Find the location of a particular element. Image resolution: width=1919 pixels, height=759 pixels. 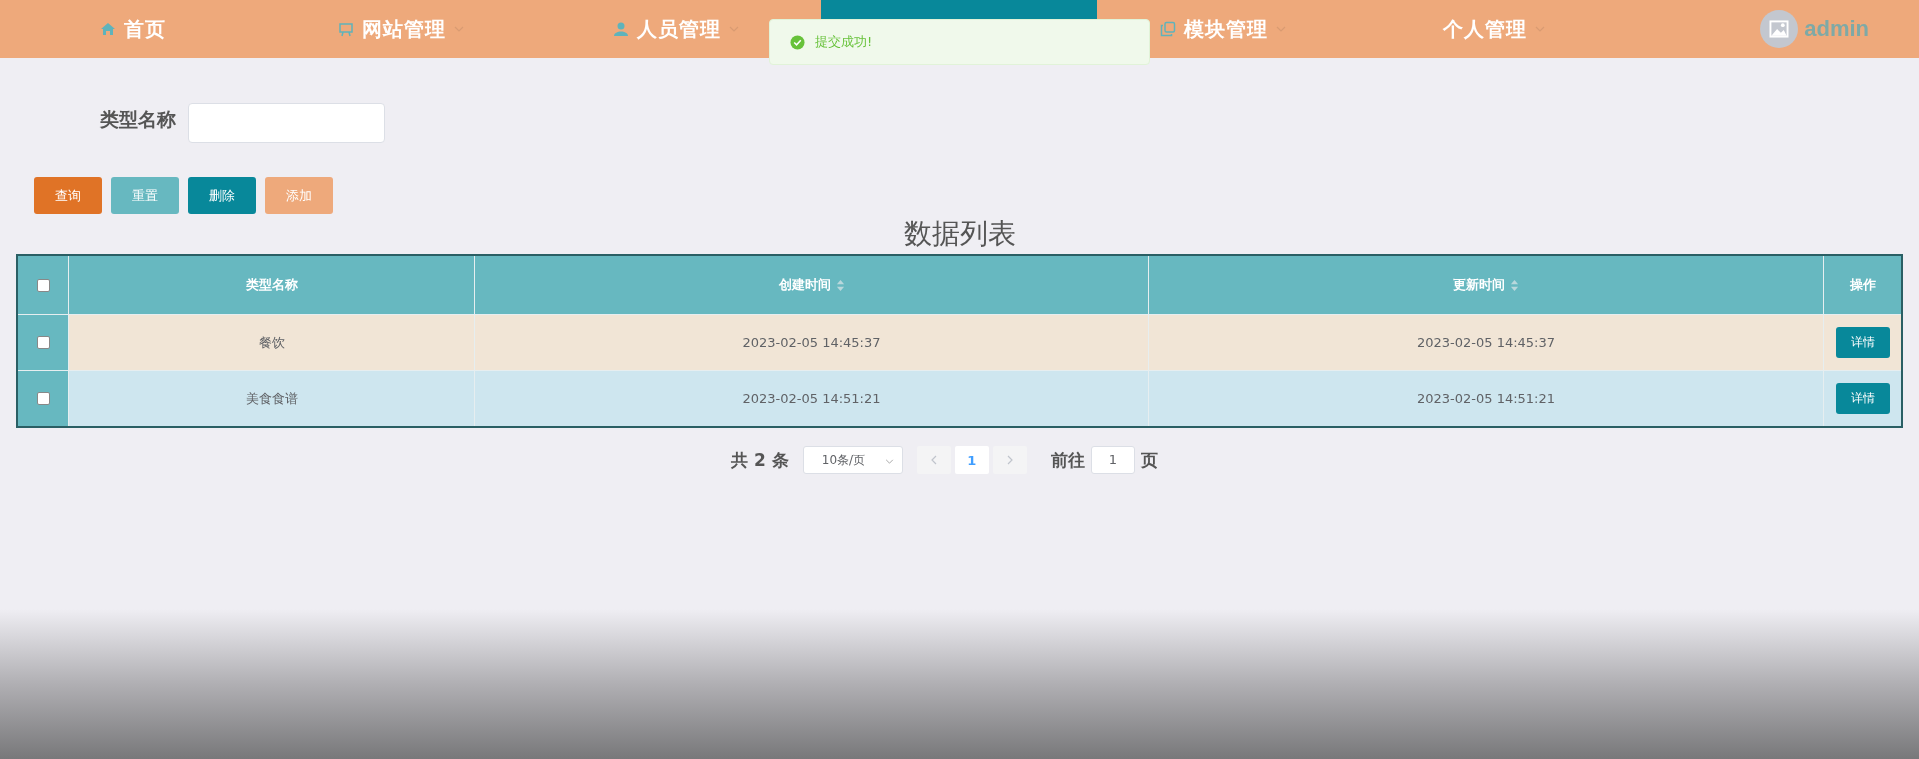

next-page-button is located at coordinates (1009, 460).